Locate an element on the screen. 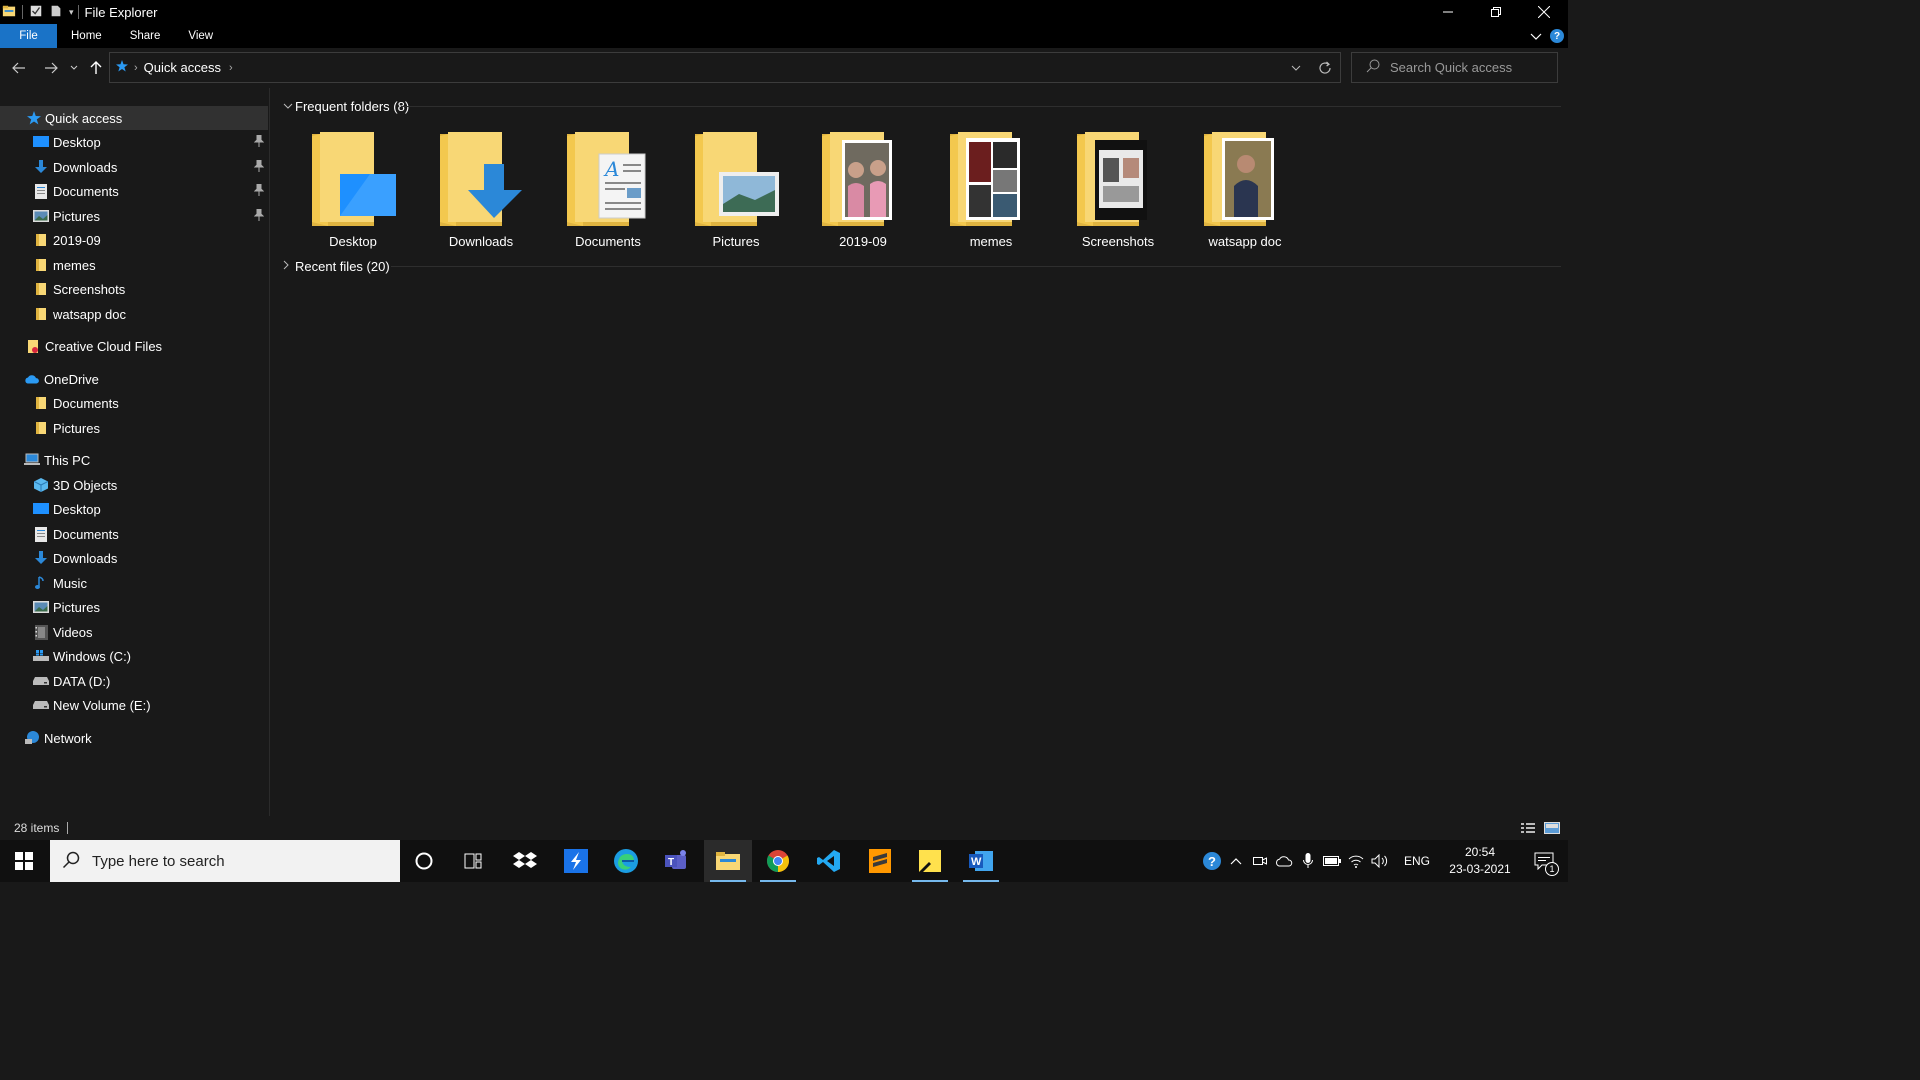 This screenshot has width=1920, height=1080. tab-file: File is located at coordinates (28, 36).